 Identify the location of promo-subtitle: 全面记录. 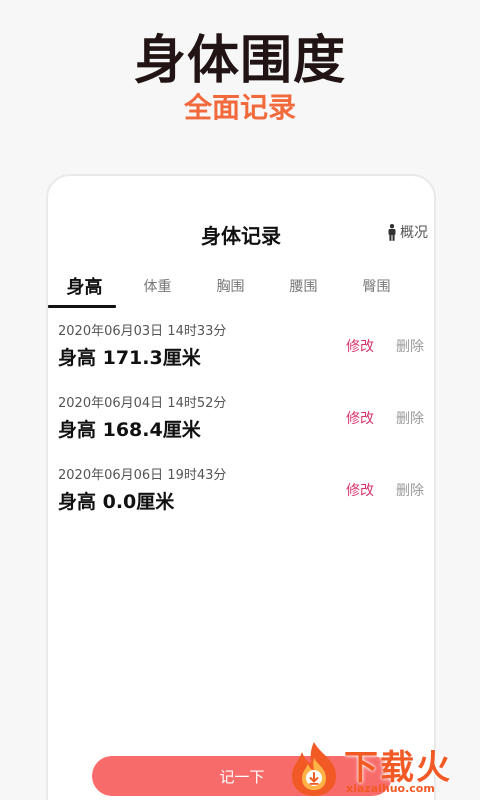
(239, 107).